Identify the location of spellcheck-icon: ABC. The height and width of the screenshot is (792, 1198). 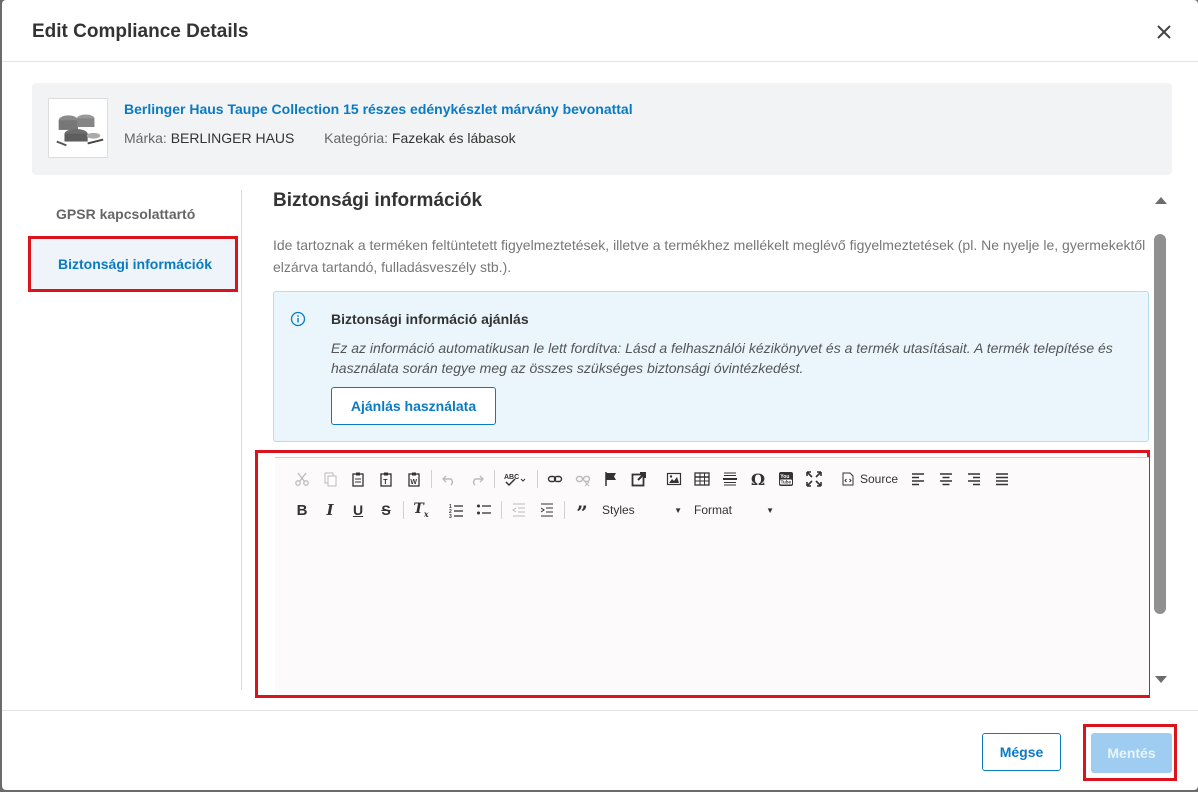
(516, 479).